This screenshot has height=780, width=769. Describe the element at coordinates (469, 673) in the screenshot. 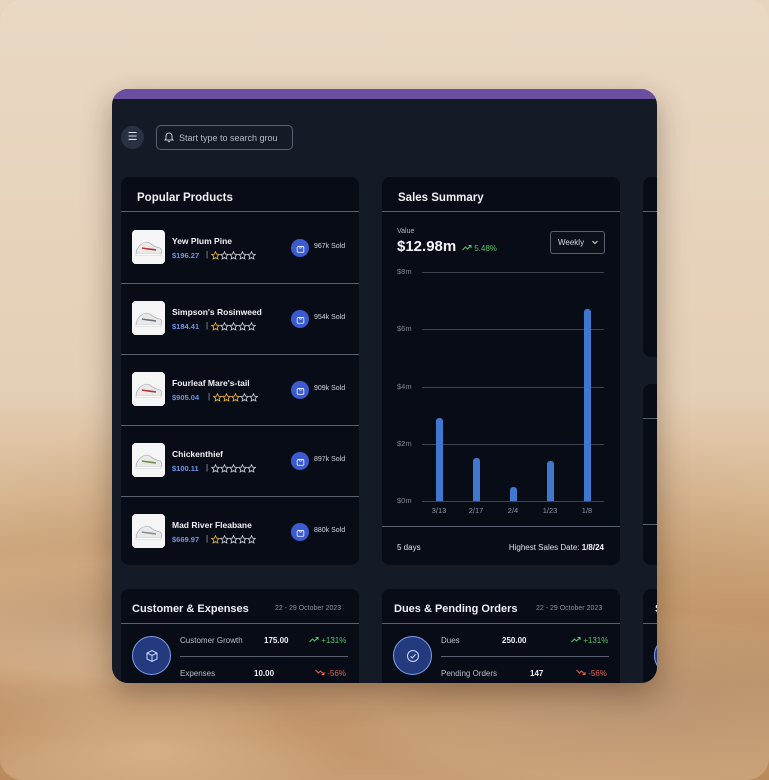

I see `metric-label: Pending Orders` at that location.